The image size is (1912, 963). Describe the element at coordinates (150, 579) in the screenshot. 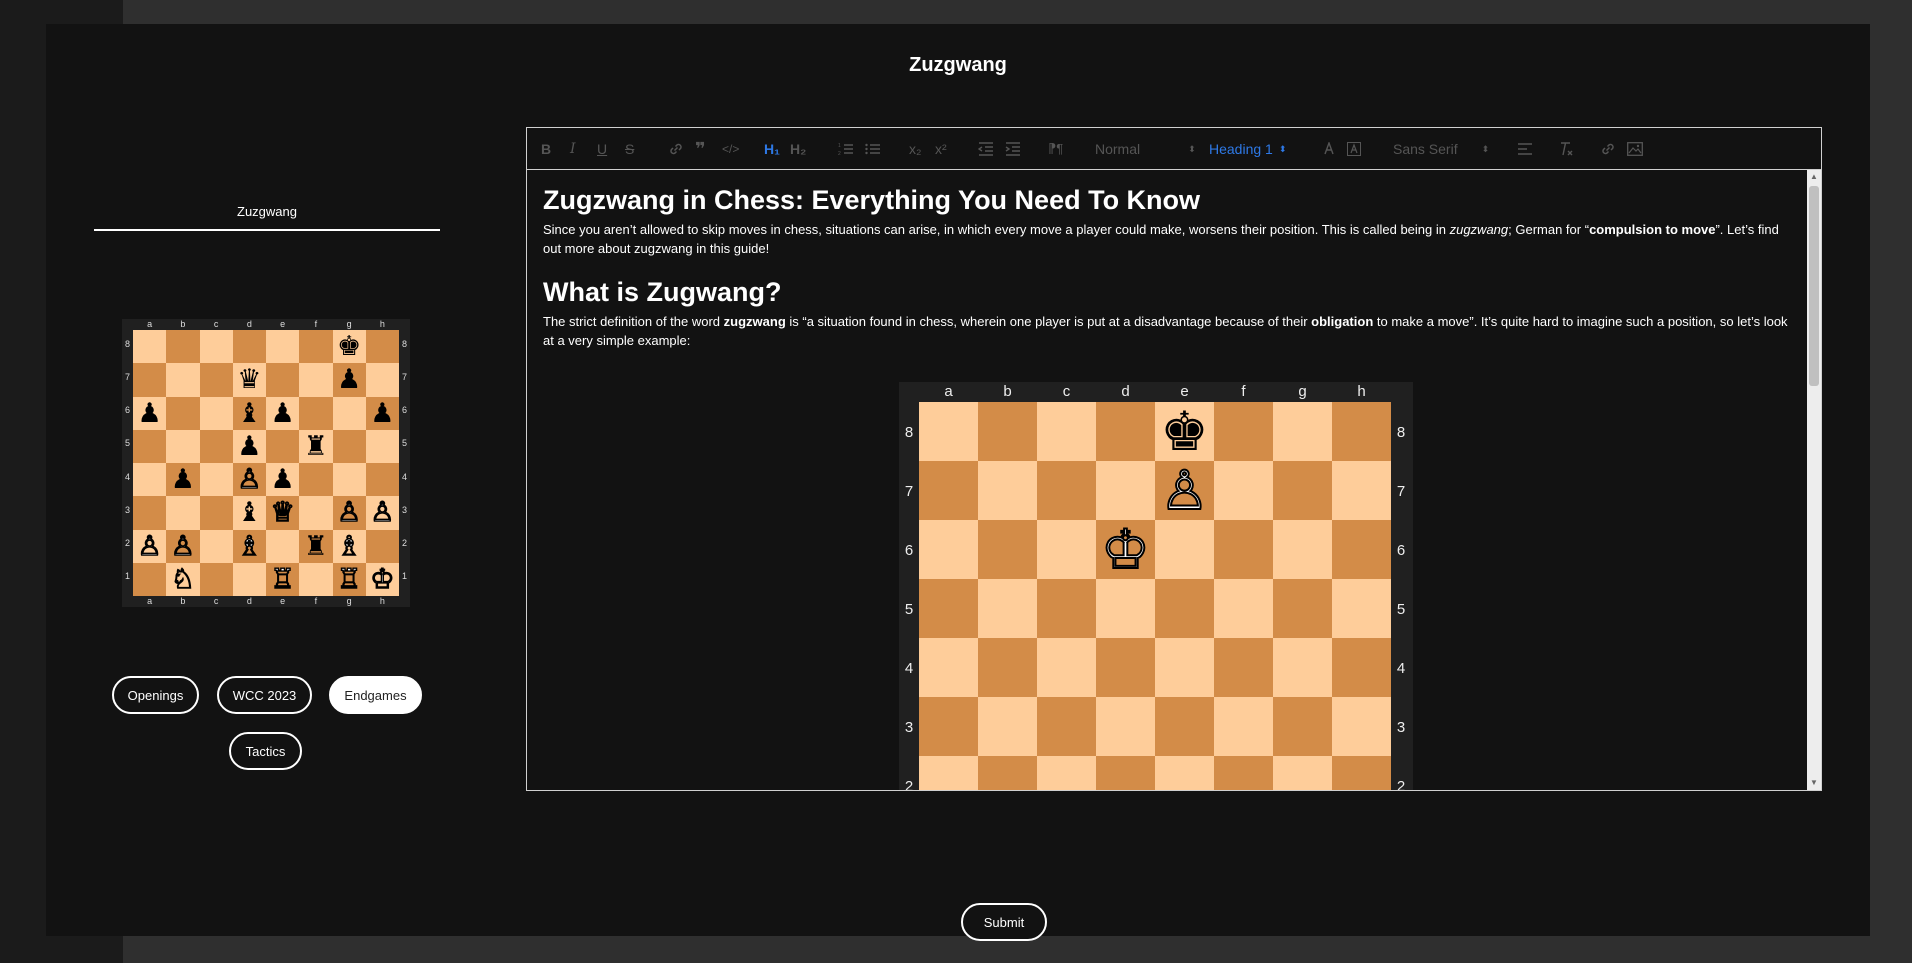

I see `square-a1` at that location.